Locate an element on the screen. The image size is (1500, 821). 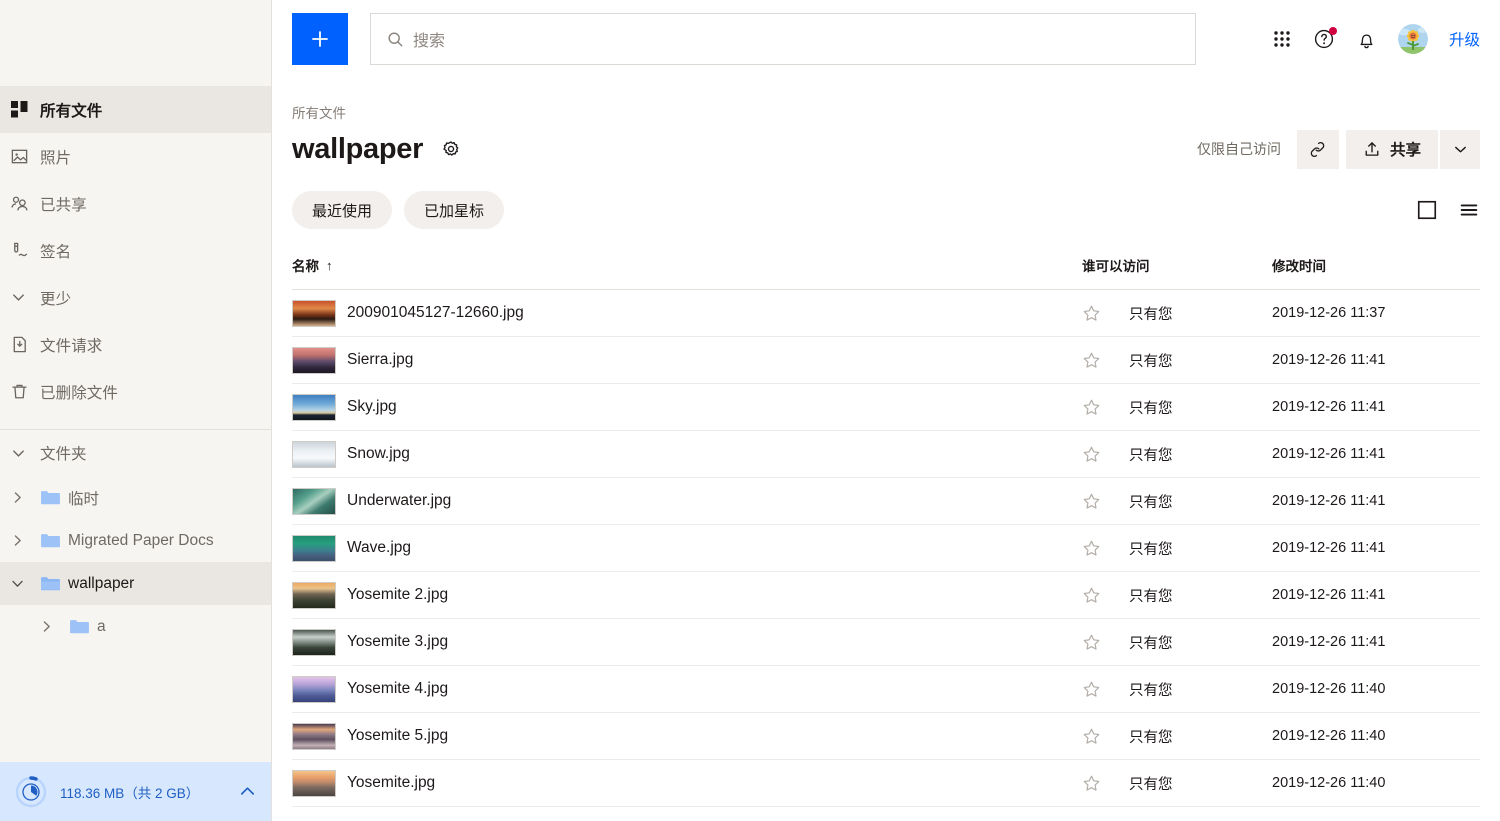
column-header-name: 名称 ↑ is located at coordinates (687, 265).